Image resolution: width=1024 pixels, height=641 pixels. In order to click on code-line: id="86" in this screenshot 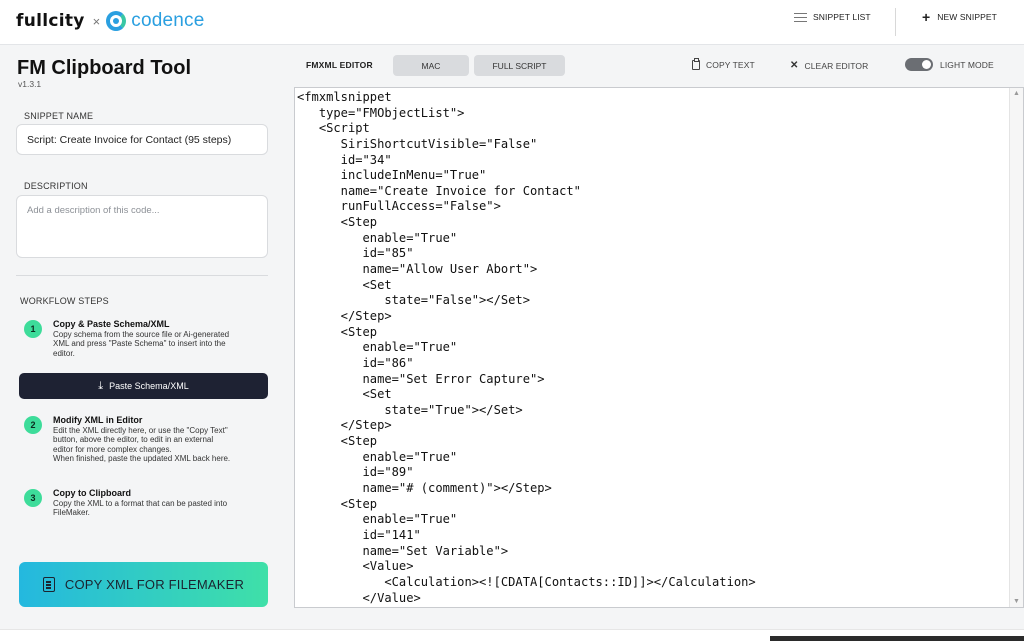, I will do `click(653, 364)`.